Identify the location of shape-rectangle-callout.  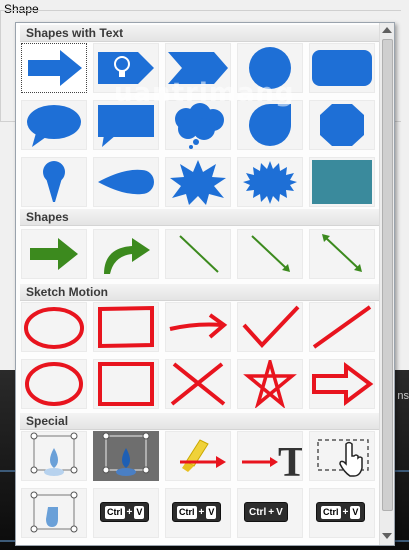
(126, 125).